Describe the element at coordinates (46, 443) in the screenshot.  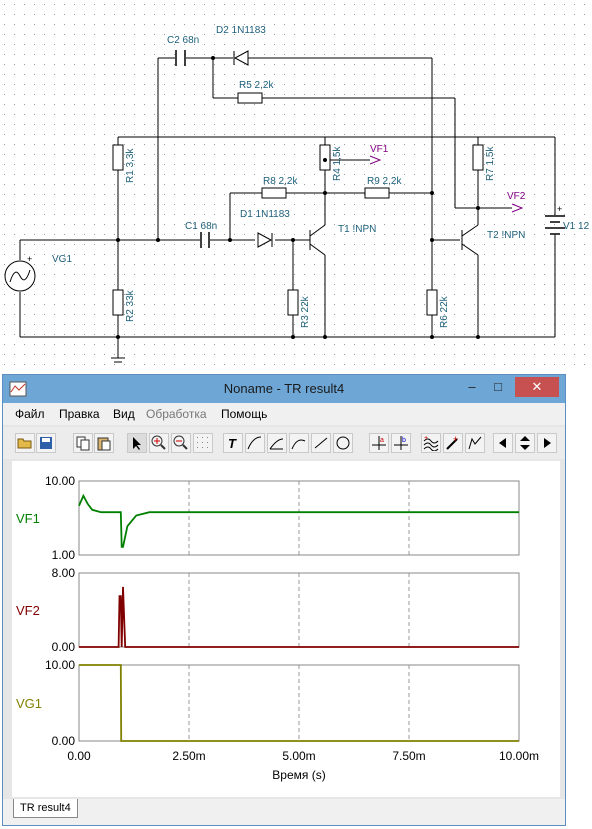
I see `save-icon` at that location.